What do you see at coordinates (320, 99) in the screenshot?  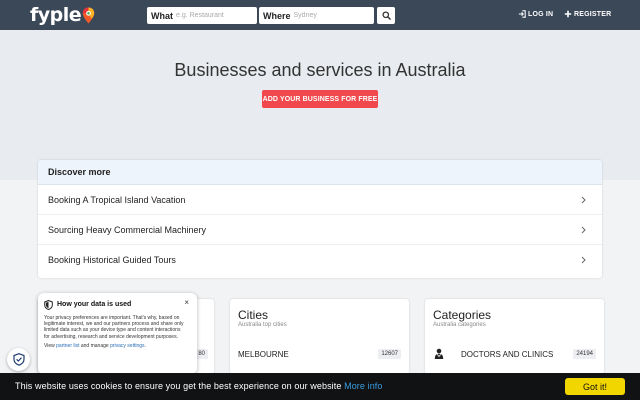 I see `add-business-button: ADD YOUR BUSINESS FOR FREE` at bounding box center [320, 99].